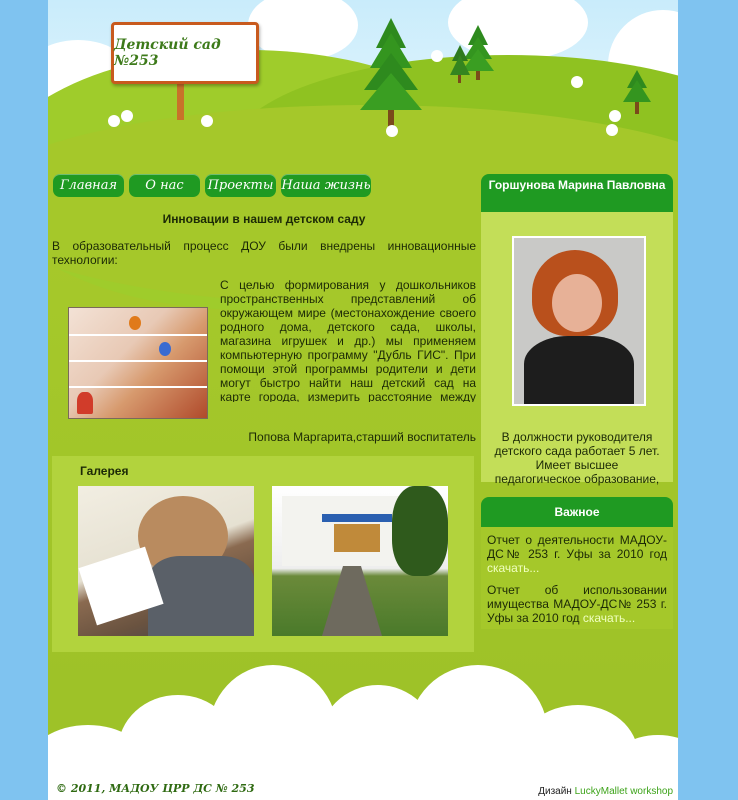  Describe the element at coordinates (577, 512) in the screenshot. I see `important-title: Важное` at that location.